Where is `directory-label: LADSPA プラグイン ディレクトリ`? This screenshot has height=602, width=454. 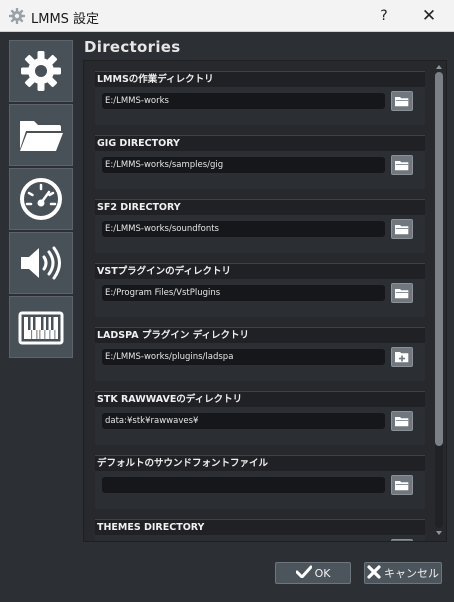 directory-label: LADSPA プラグイン ディレクトリ is located at coordinates (260, 335).